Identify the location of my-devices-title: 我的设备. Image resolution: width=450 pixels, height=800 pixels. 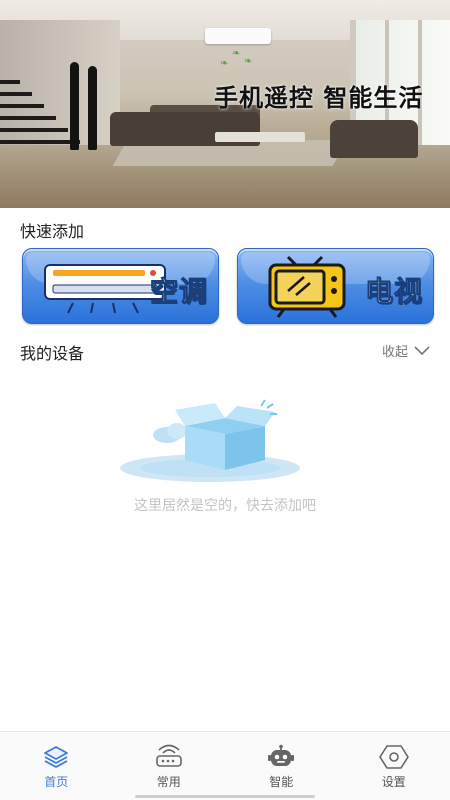
(52, 353).